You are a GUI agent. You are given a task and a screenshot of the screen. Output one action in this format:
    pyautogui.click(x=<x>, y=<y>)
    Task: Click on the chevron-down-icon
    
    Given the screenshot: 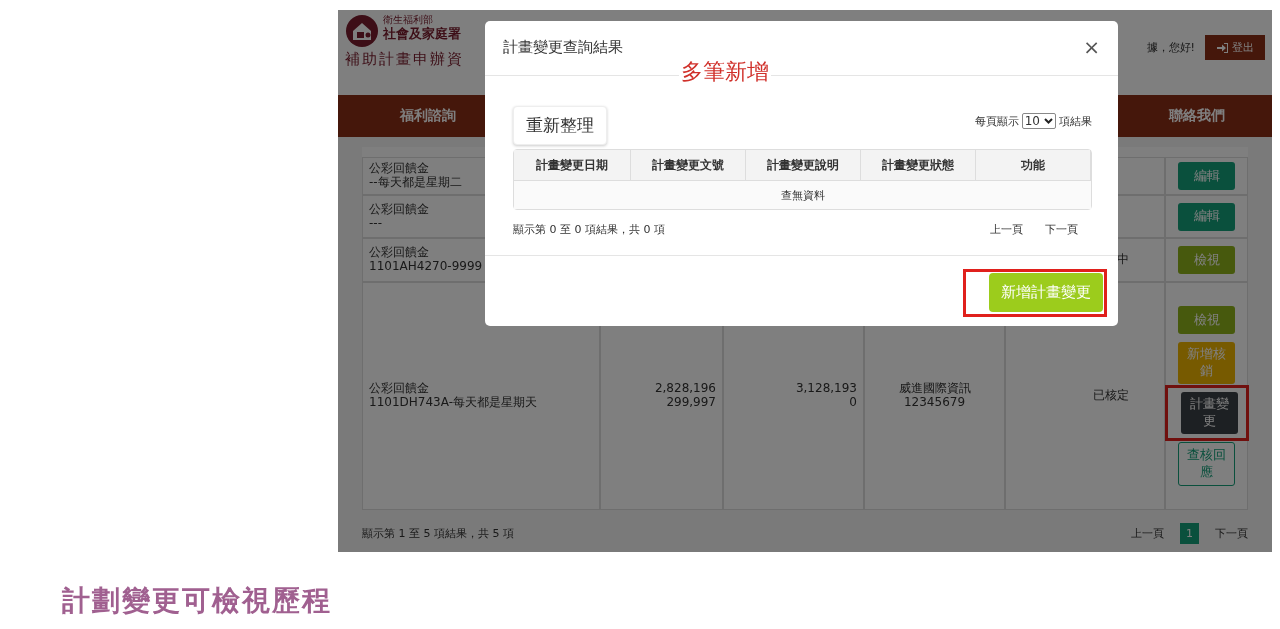 What is the action you would take?
    pyautogui.click(x=1048, y=121)
    